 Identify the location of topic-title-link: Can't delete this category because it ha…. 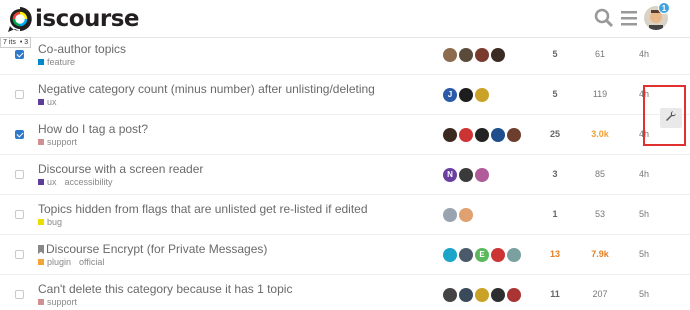
(165, 289).